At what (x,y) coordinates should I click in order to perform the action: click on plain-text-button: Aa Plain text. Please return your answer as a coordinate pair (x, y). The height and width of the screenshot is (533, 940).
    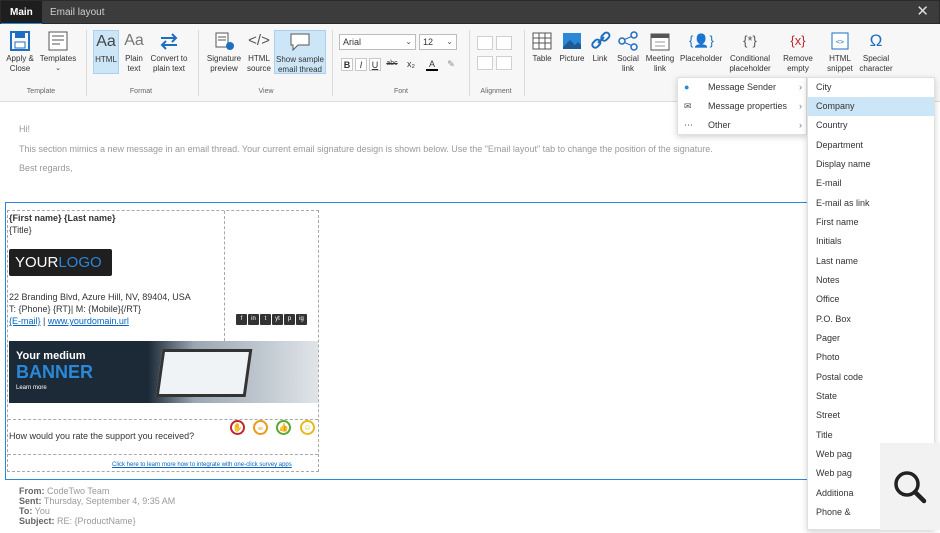
    Looking at the image, I should click on (134, 52).